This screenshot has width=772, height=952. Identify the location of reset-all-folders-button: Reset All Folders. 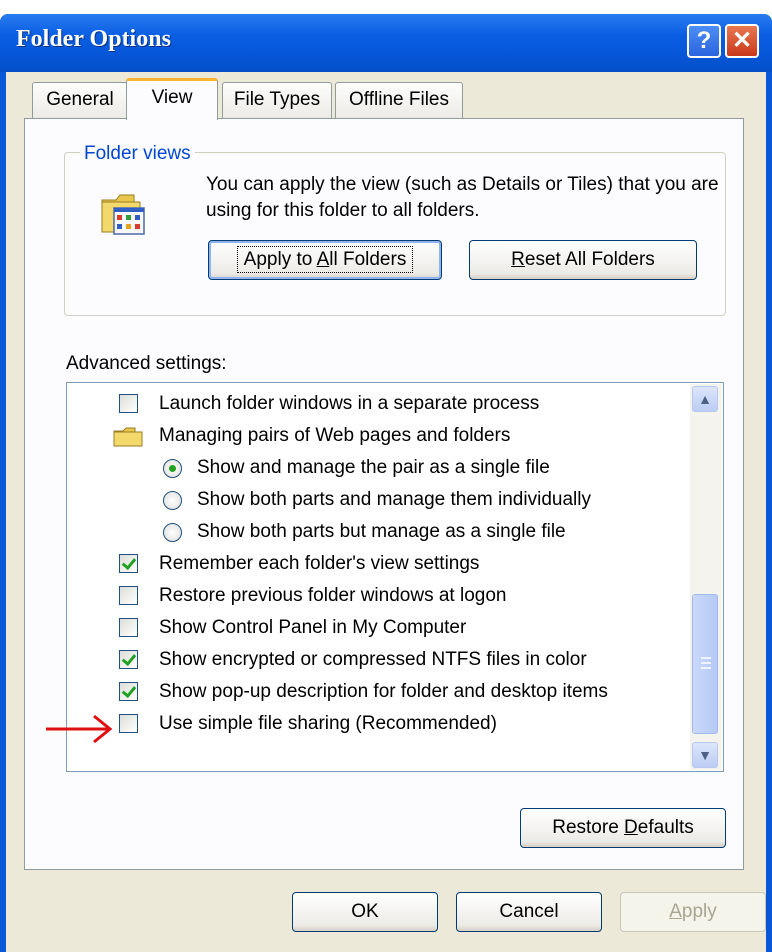
(583, 260).